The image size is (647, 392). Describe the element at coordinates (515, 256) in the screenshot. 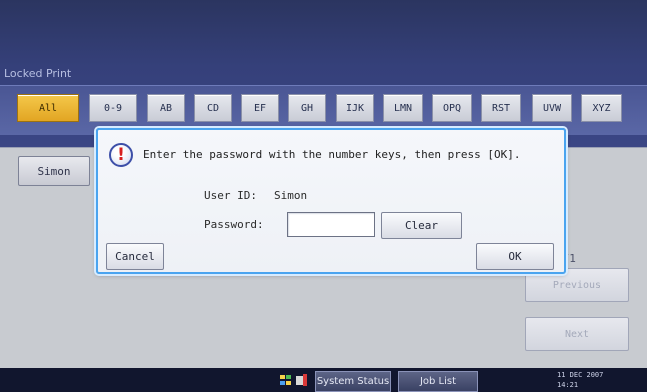

I see `ok-button: OK` at that location.